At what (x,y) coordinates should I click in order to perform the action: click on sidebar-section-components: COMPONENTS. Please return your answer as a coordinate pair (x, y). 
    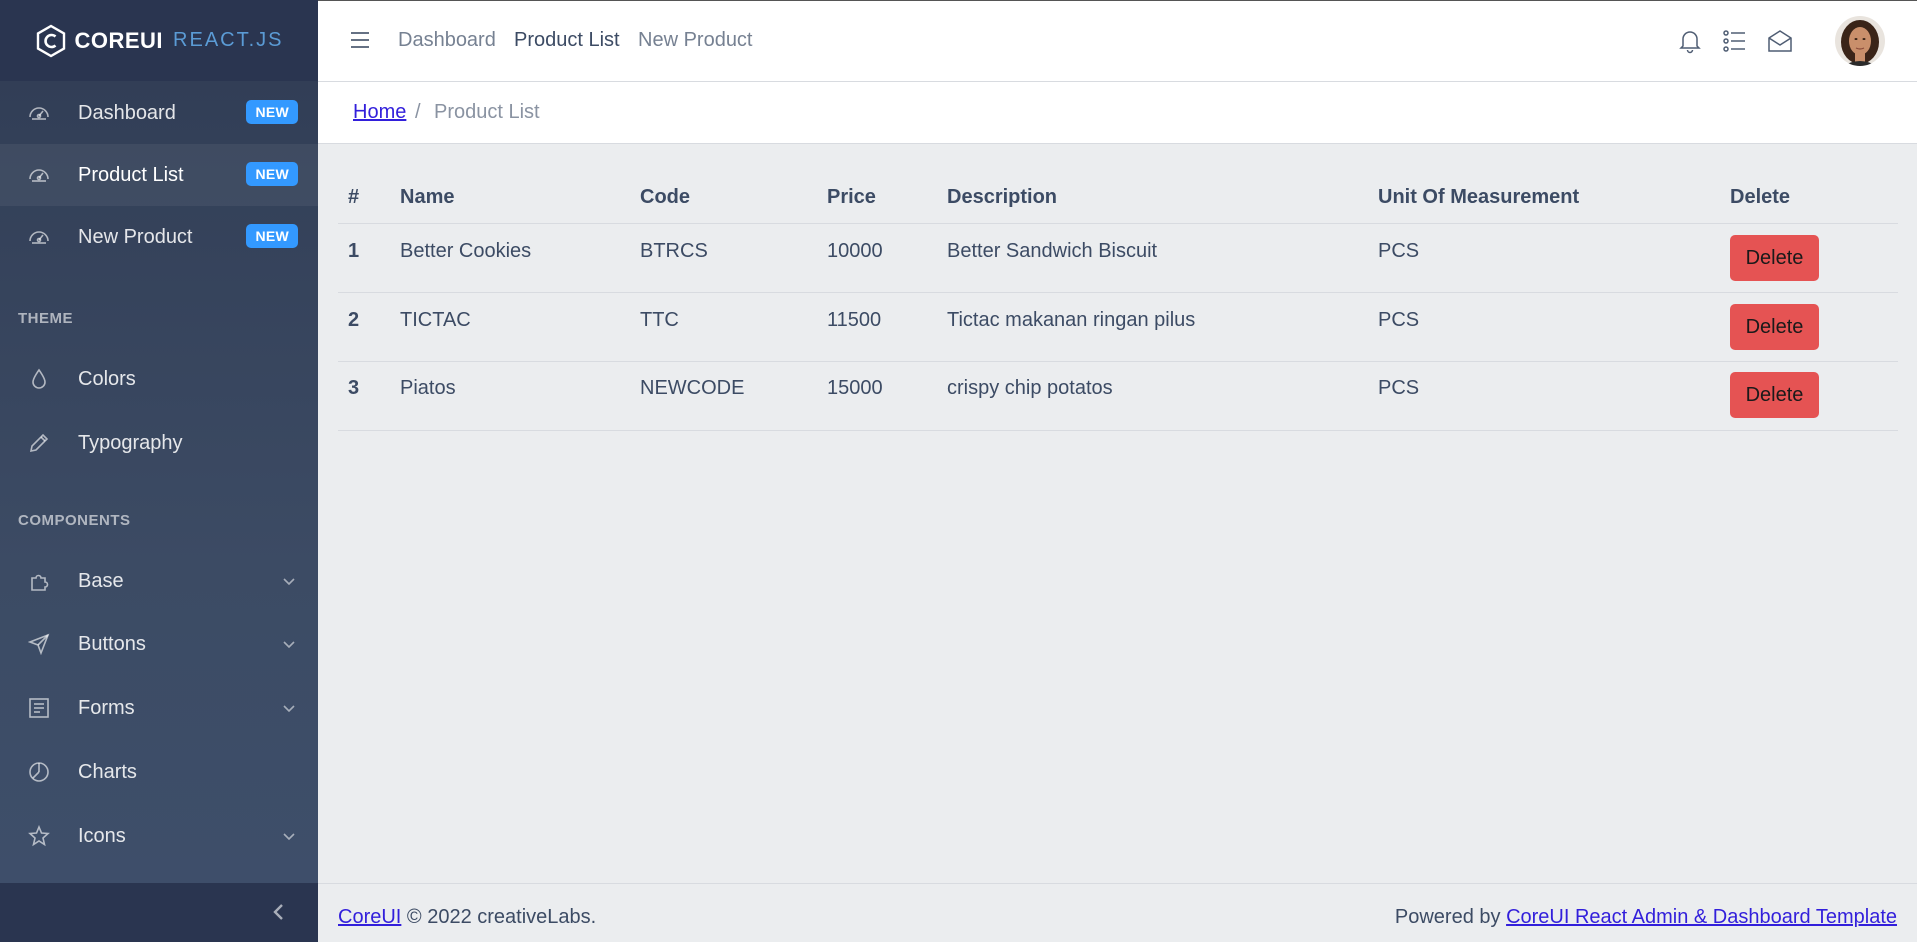
    Looking at the image, I should click on (74, 520).